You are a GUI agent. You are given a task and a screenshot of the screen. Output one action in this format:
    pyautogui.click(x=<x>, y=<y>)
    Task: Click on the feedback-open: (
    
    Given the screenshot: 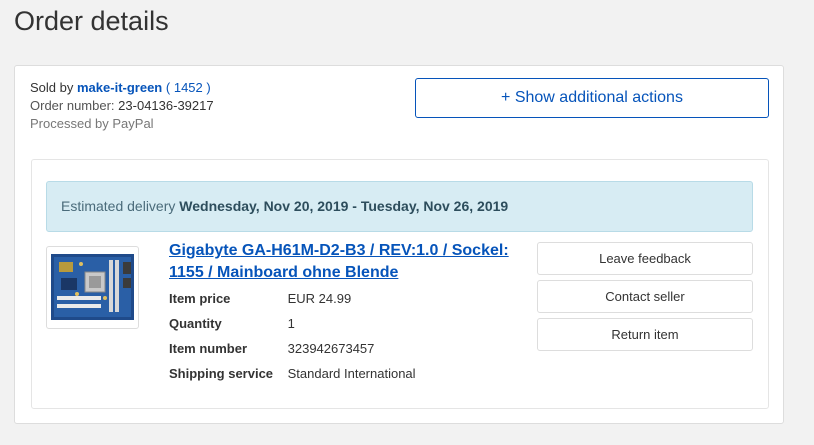 What is the action you would take?
    pyautogui.click(x=168, y=87)
    